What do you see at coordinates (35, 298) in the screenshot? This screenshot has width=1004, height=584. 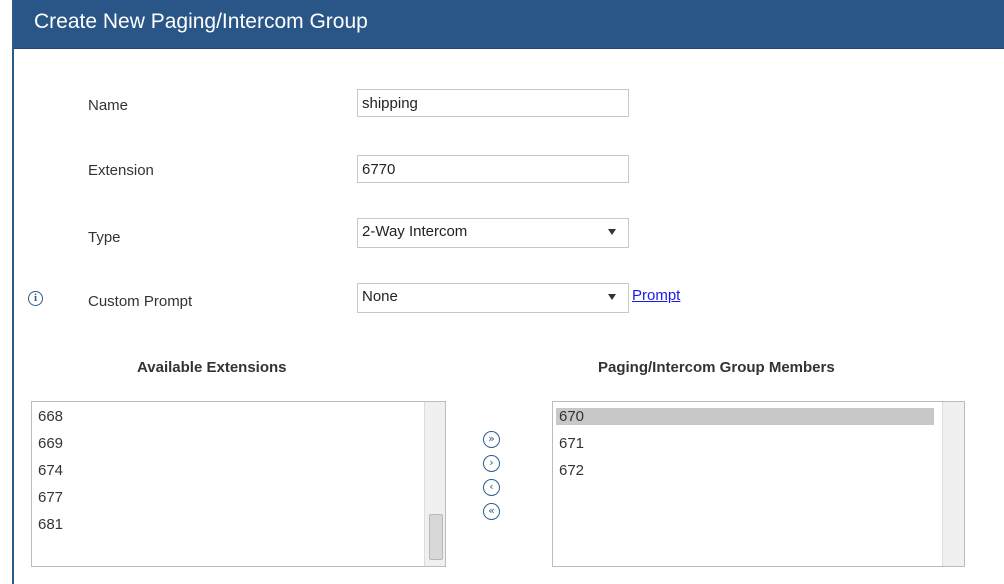 I see `info-icon: i` at bounding box center [35, 298].